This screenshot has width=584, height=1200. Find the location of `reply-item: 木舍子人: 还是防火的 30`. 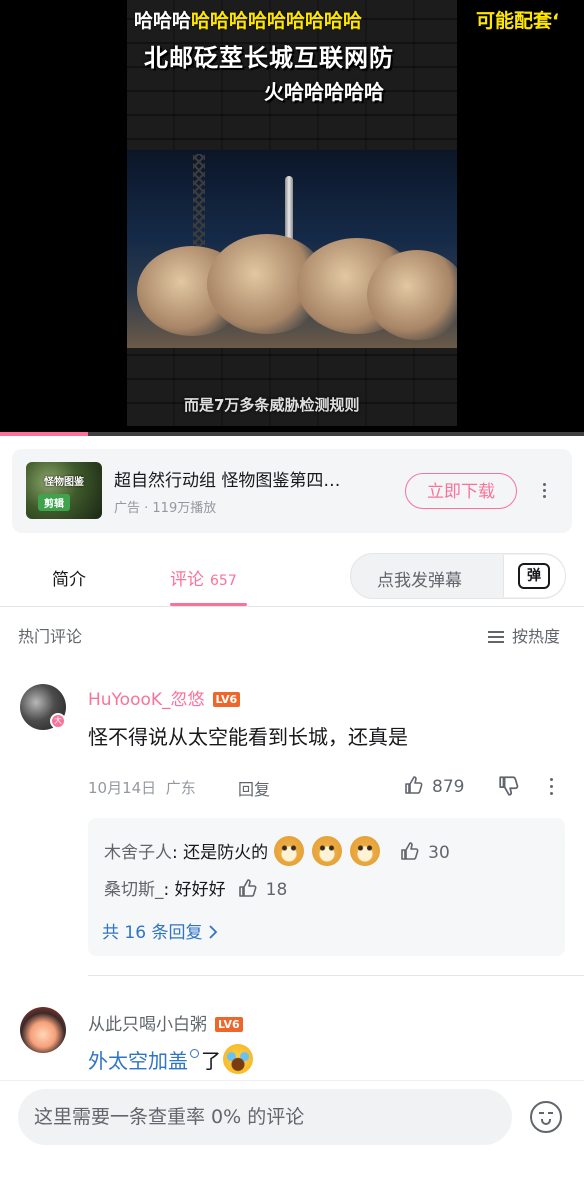

reply-item: 木舍子人: 还是防火的 30 is located at coordinates (277, 851).